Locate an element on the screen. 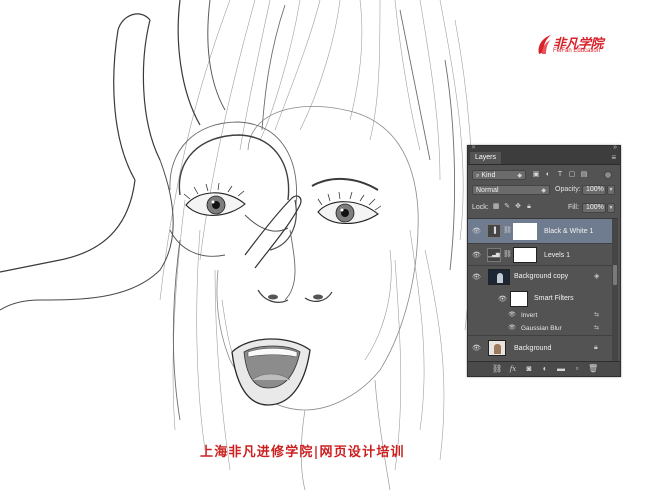  opacity-field: 100% is located at coordinates (594, 190).